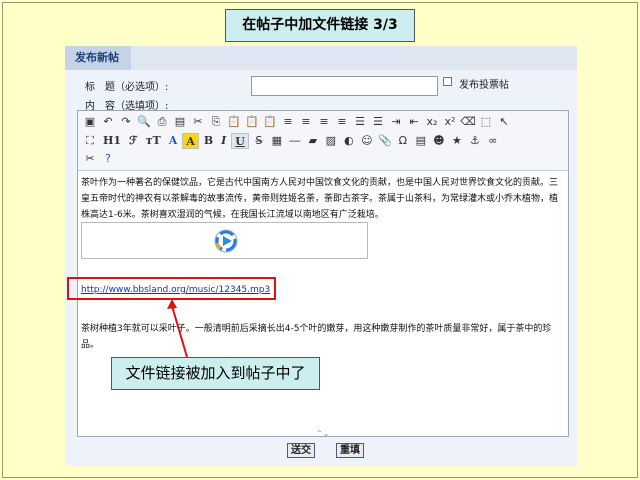 Image resolution: width=640 pixels, height=480 pixels. What do you see at coordinates (215, 373) in the screenshot?
I see `callout-box: 文件链接被加入到帖子中了` at bounding box center [215, 373].